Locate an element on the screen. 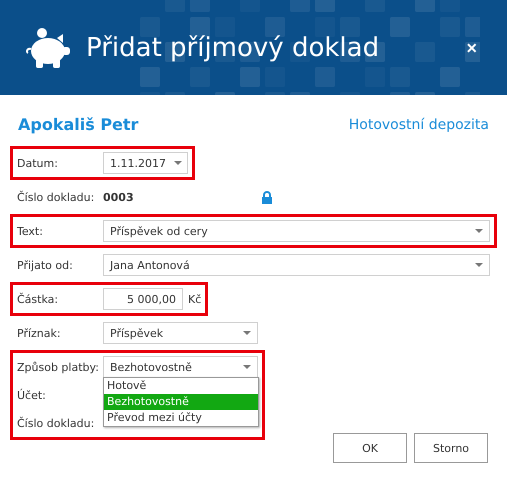  currency-label: Kč is located at coordinates (195, 299).